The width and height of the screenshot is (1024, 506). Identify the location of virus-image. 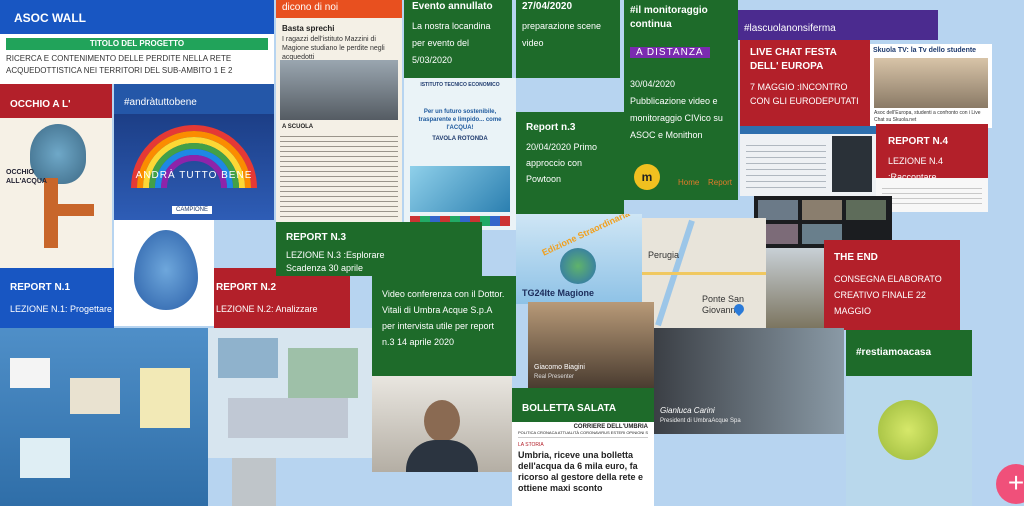
(909, 441).